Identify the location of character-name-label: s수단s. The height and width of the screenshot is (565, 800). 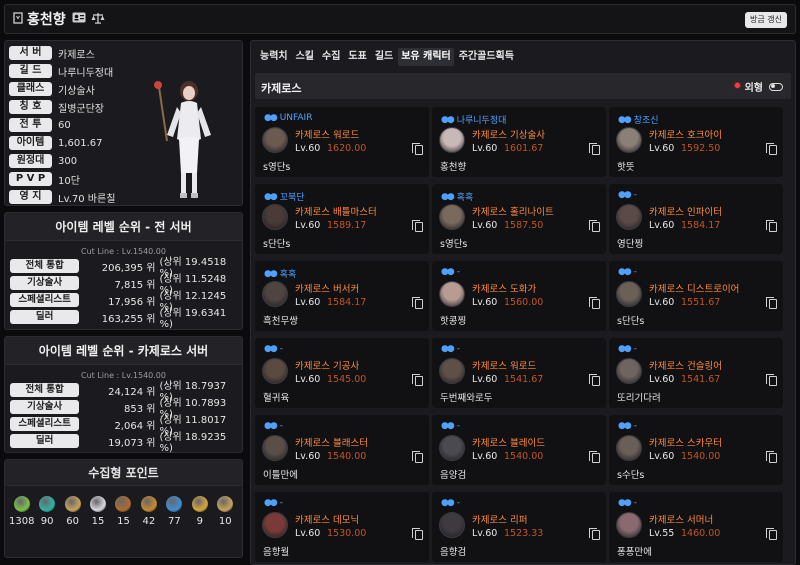
(631, 475).